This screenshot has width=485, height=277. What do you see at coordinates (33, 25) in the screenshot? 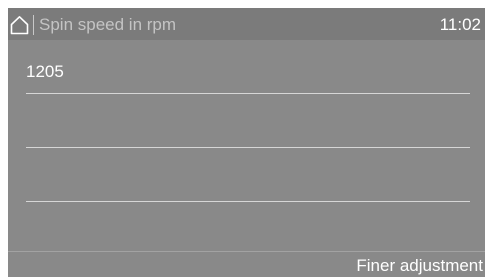
I see `title-divider` at bounding box center [33, 25].